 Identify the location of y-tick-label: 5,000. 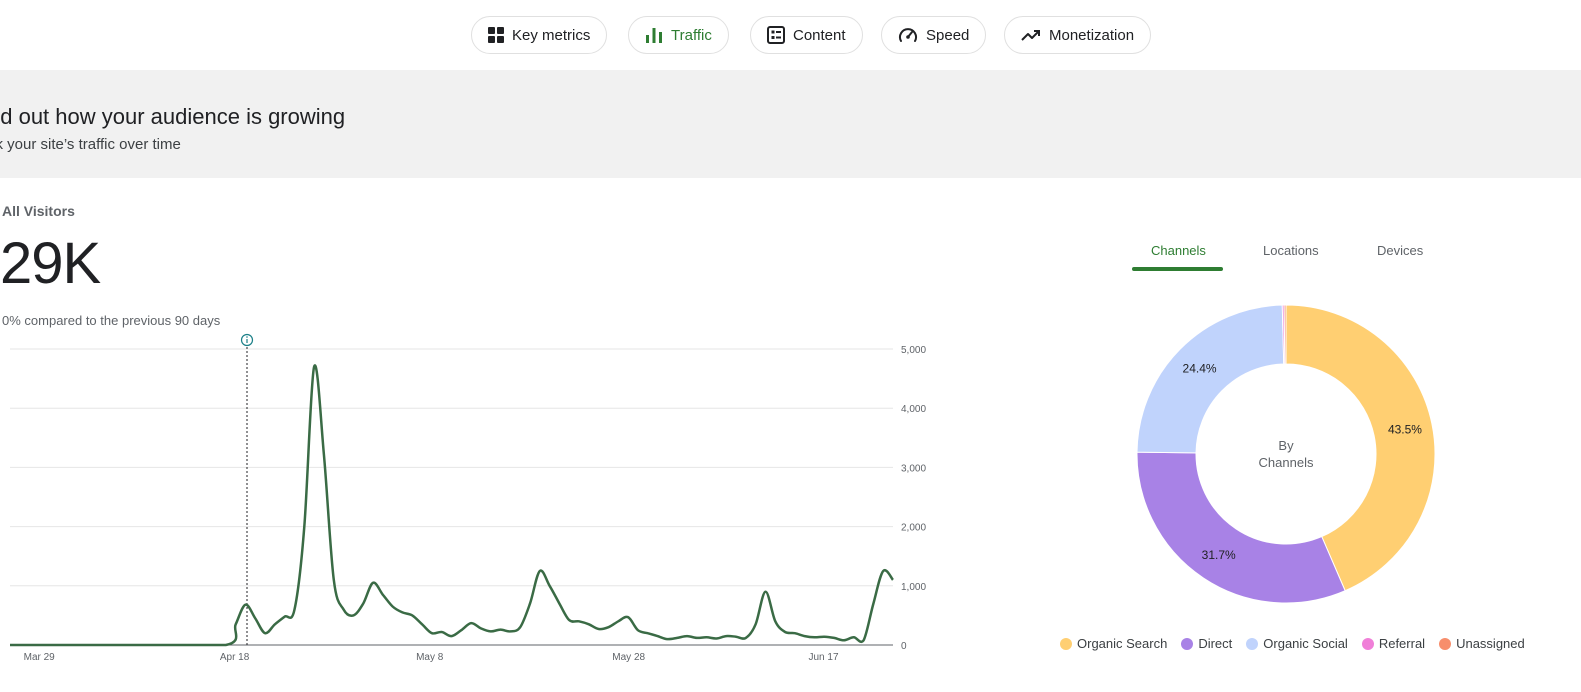
(913, 350).